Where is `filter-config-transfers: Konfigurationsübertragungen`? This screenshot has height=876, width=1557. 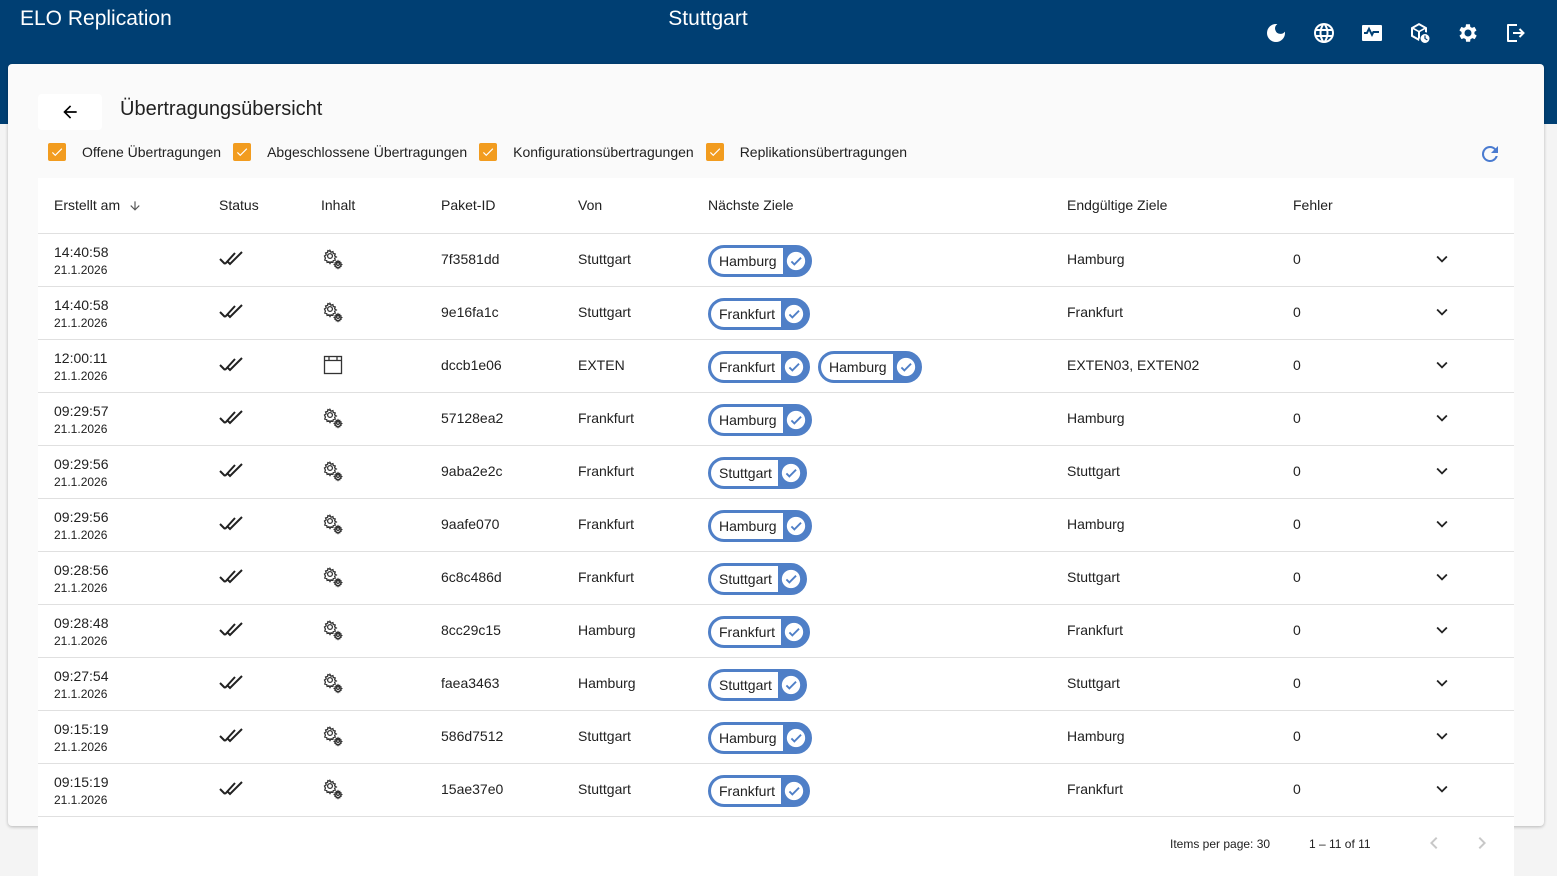 filter-config-transfers: Konfigurationsübertragungen is located at coordinates (592, 152).